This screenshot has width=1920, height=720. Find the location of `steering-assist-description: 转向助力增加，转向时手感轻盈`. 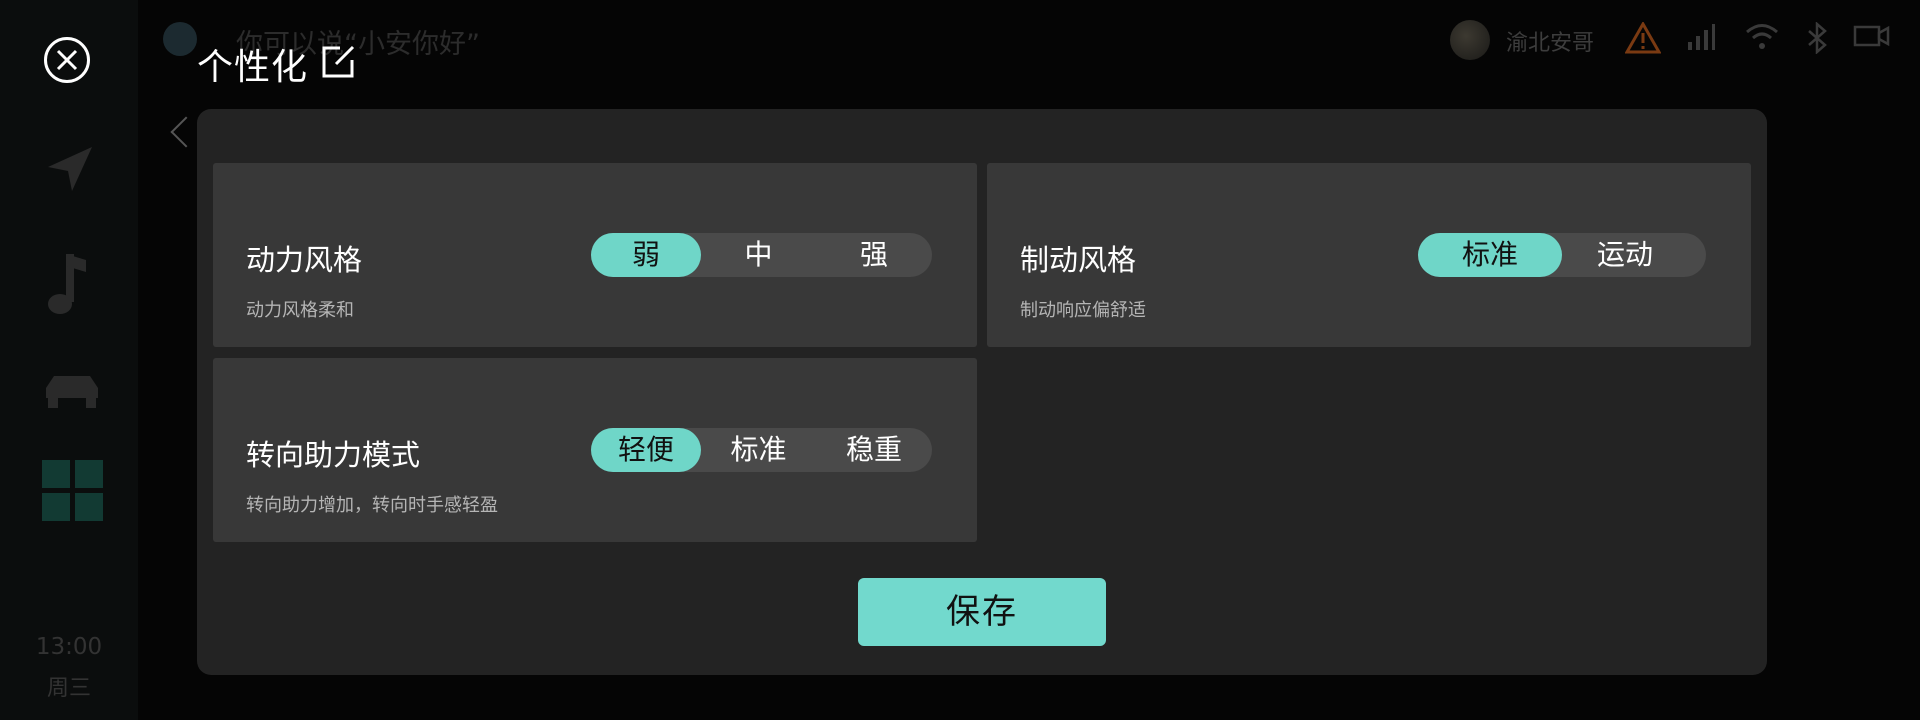

steering-assist-description: 转向助力增加，转向时手感轻盈 is located at coordinates (372, 505).